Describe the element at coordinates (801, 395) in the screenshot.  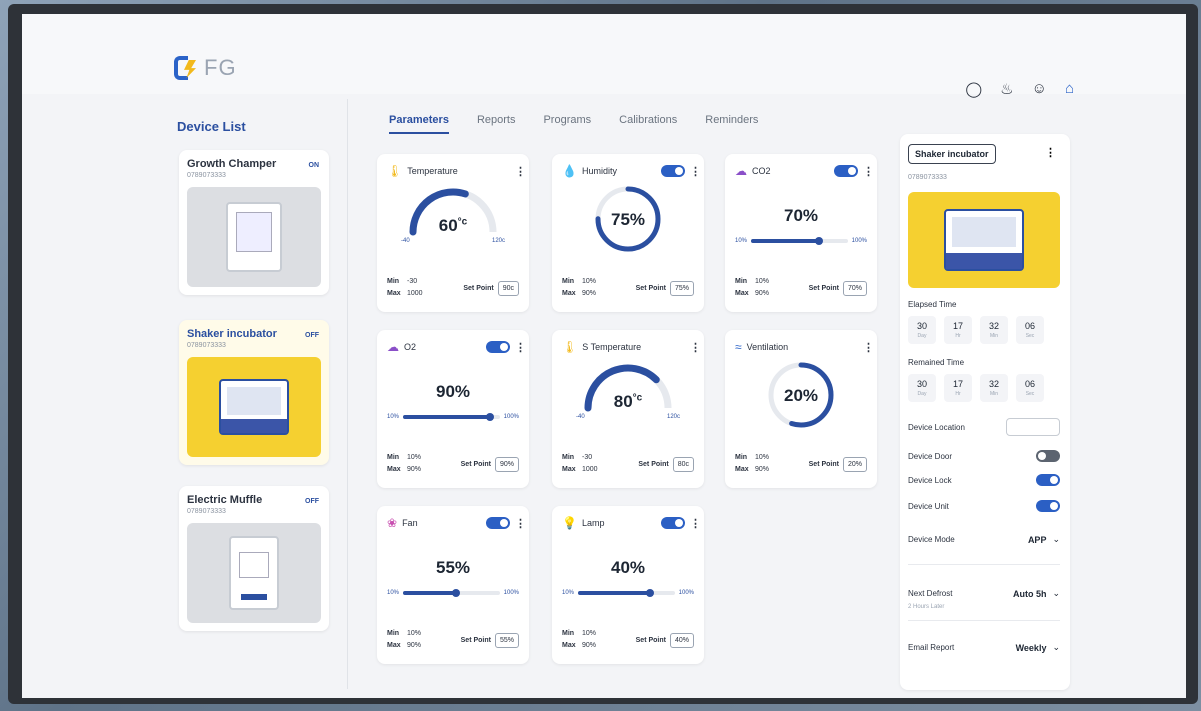
I see `param-value: 20%` at that location.